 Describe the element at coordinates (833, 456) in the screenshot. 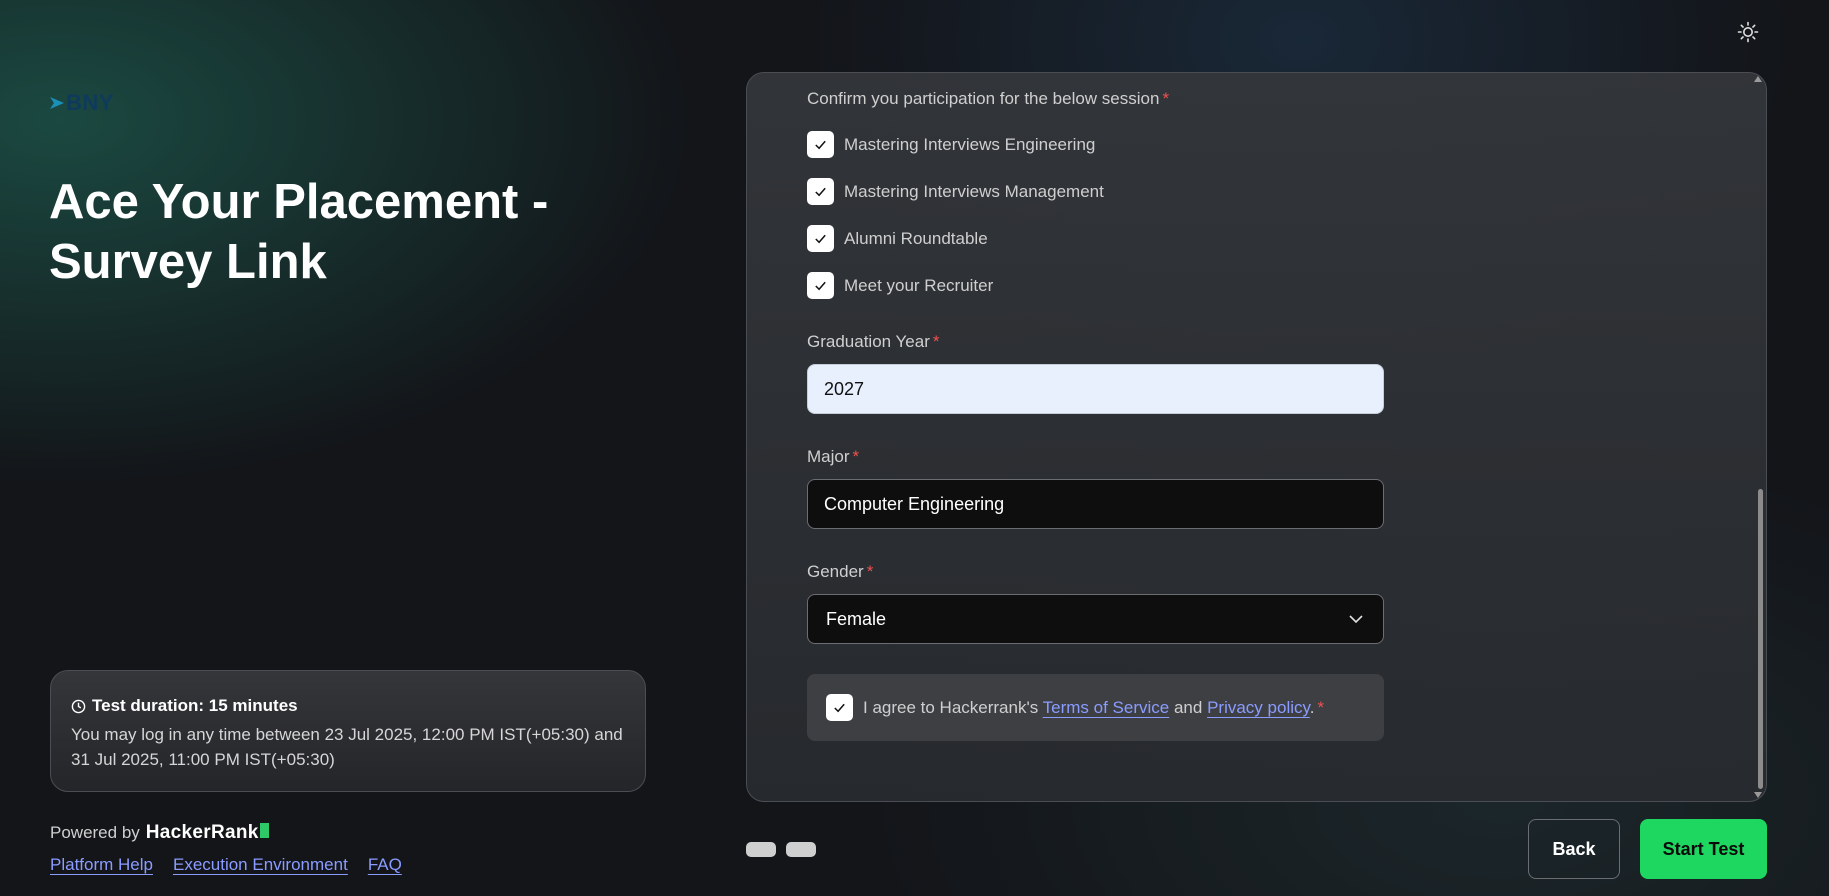

I see `major-label: Major *` at that location.